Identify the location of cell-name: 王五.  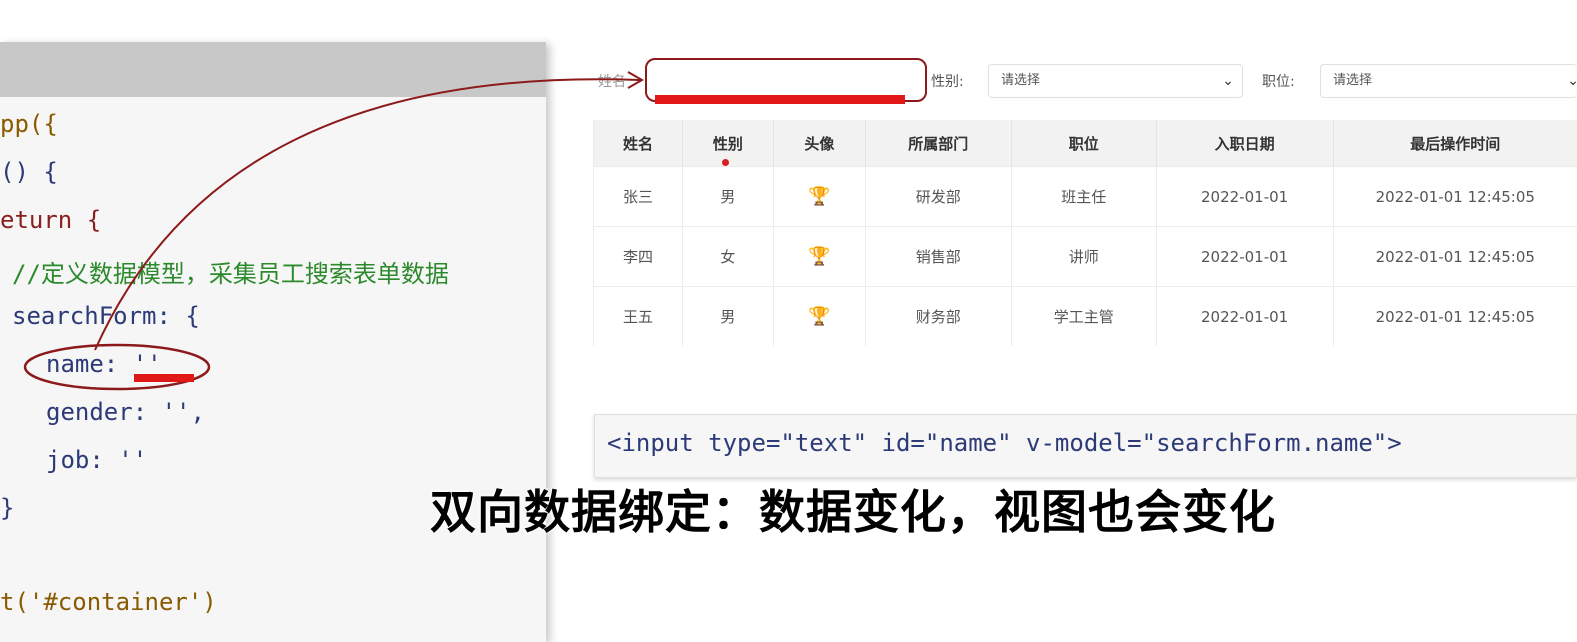
(638, 316).